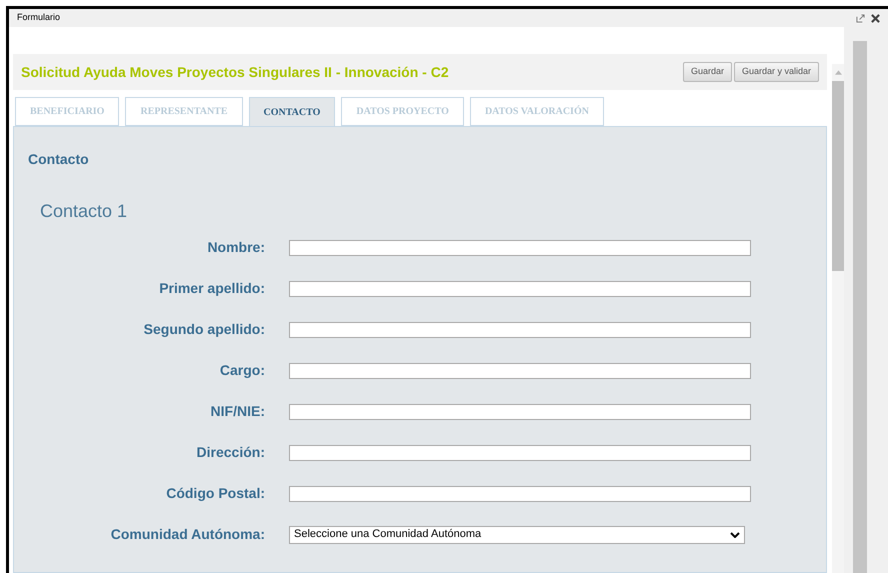 The height and width of the screenshot is (573, 888). Describe the element at coordinates (38, 17) in the screenshot. I see `window-title: Formulario` at that location.